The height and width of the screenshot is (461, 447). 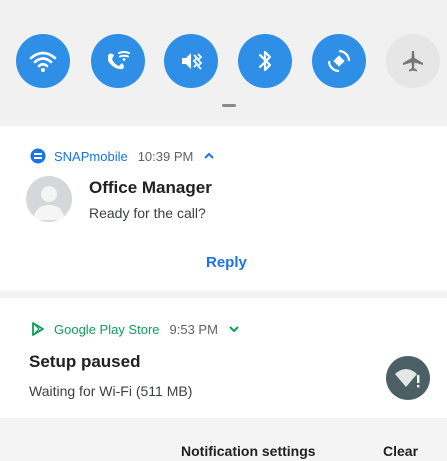 What do you see at coordinates (400, 451) in the screenshot?
I see `clear-all-button: Clear` at bounding box center [400, 451].